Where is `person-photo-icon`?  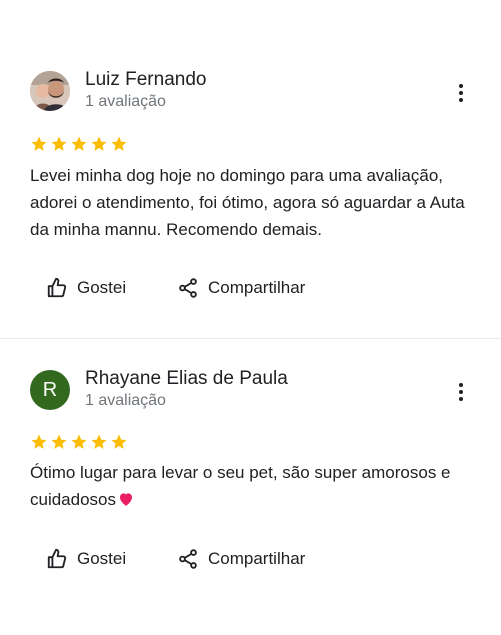 person-photo-icon is located at coordinates (50, 91).